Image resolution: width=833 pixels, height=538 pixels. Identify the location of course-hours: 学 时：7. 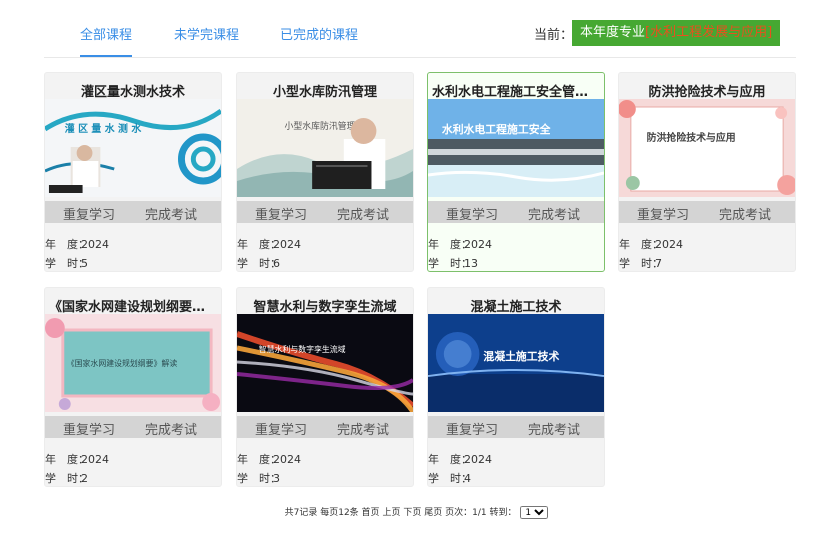
(641, 263).